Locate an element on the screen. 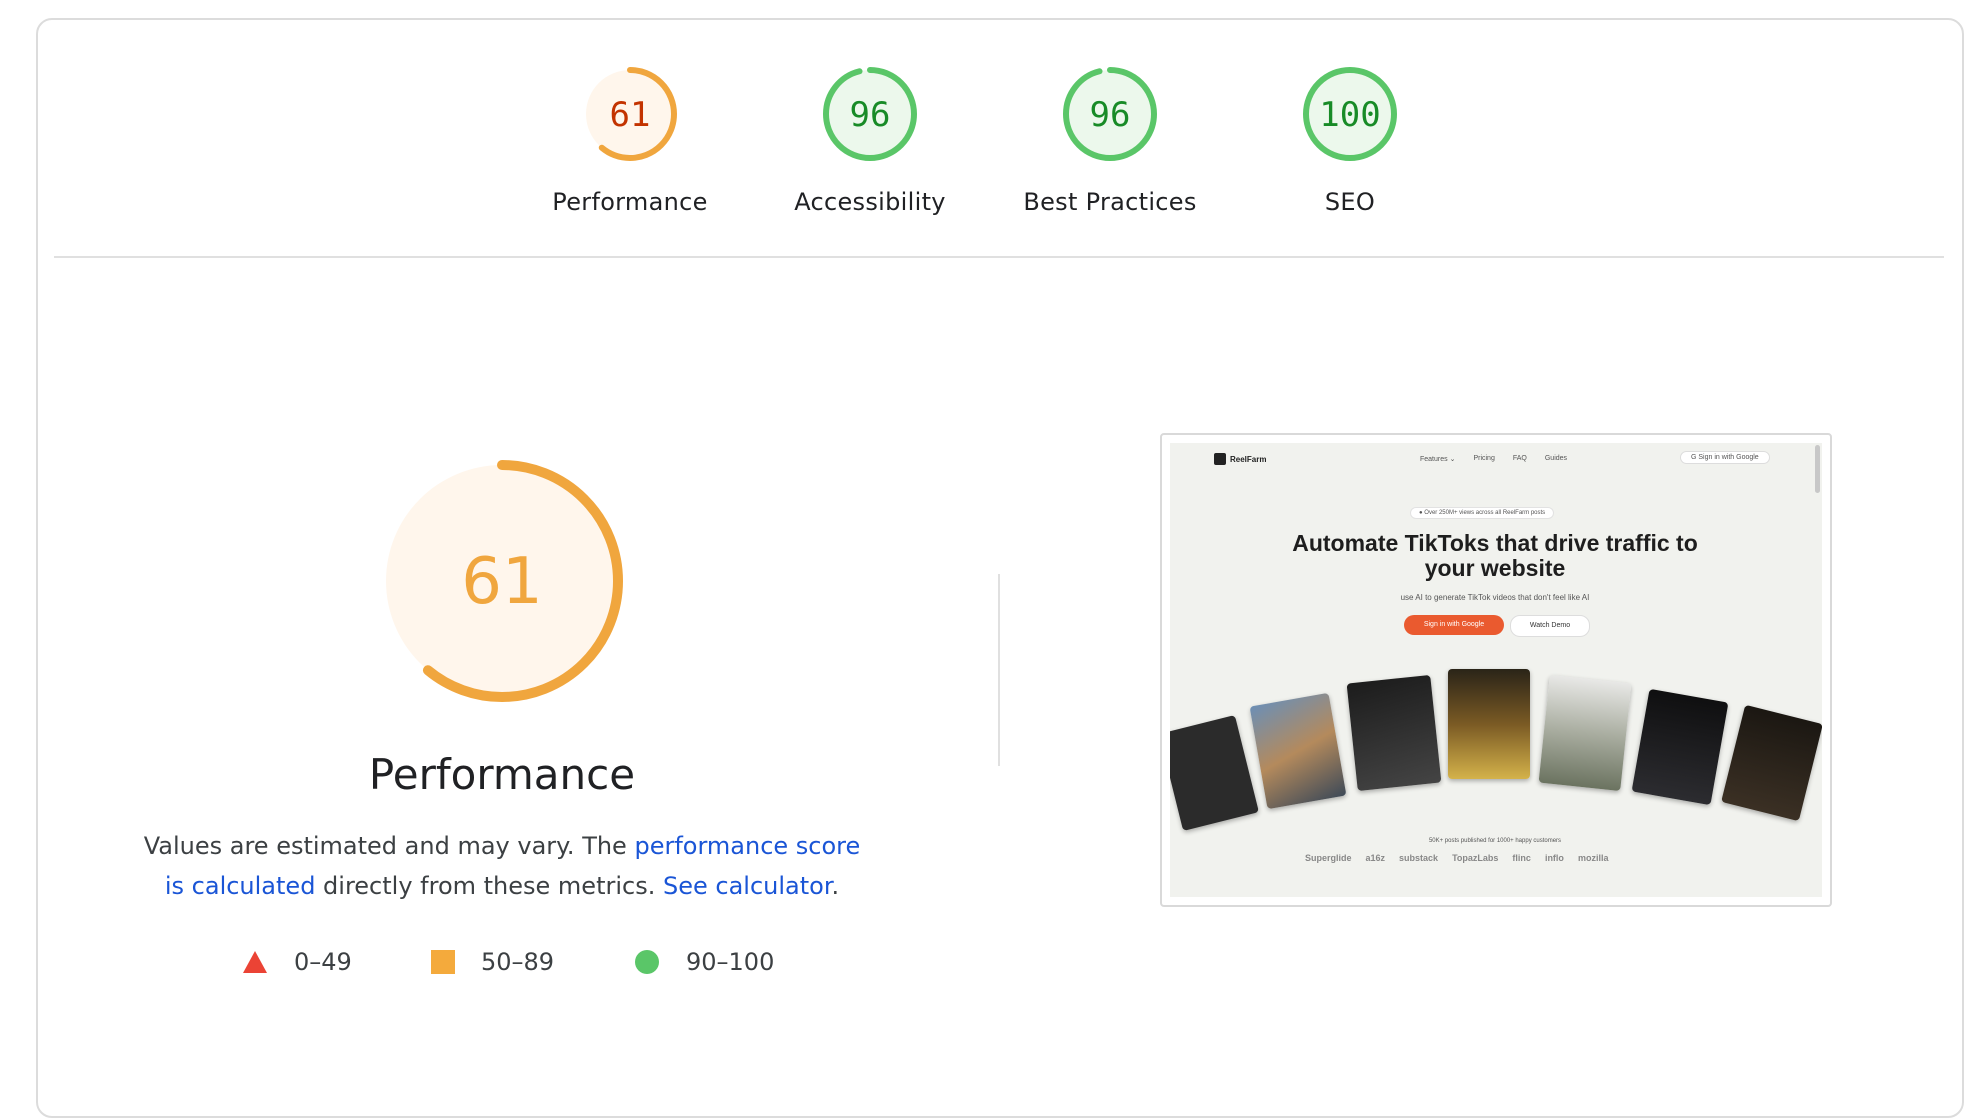 This screenshot has height=1118, width=1978. screenshot-nav: Features ⌄ Pricing FAQ Guides is located at coordinates (1493, 459).